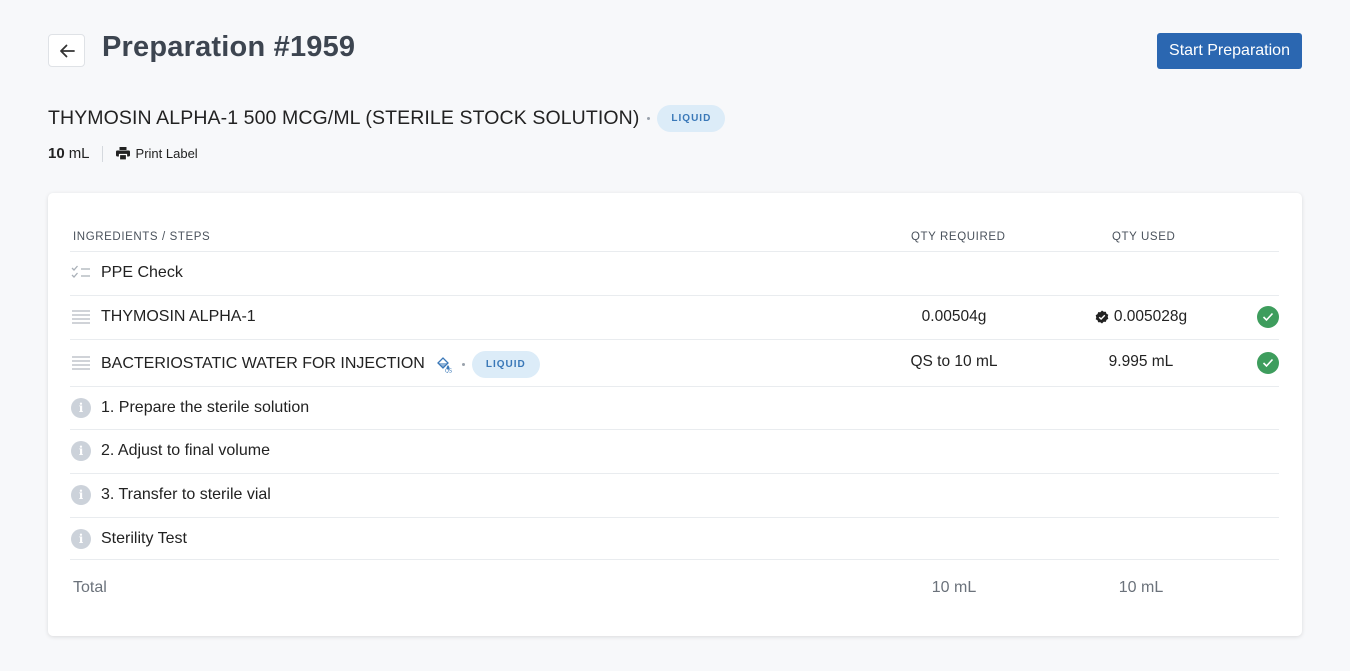  What do you see at coordinates (56, 153) in the screenshot?
I see `volume-value: 10` at bounding box center [56, 153].